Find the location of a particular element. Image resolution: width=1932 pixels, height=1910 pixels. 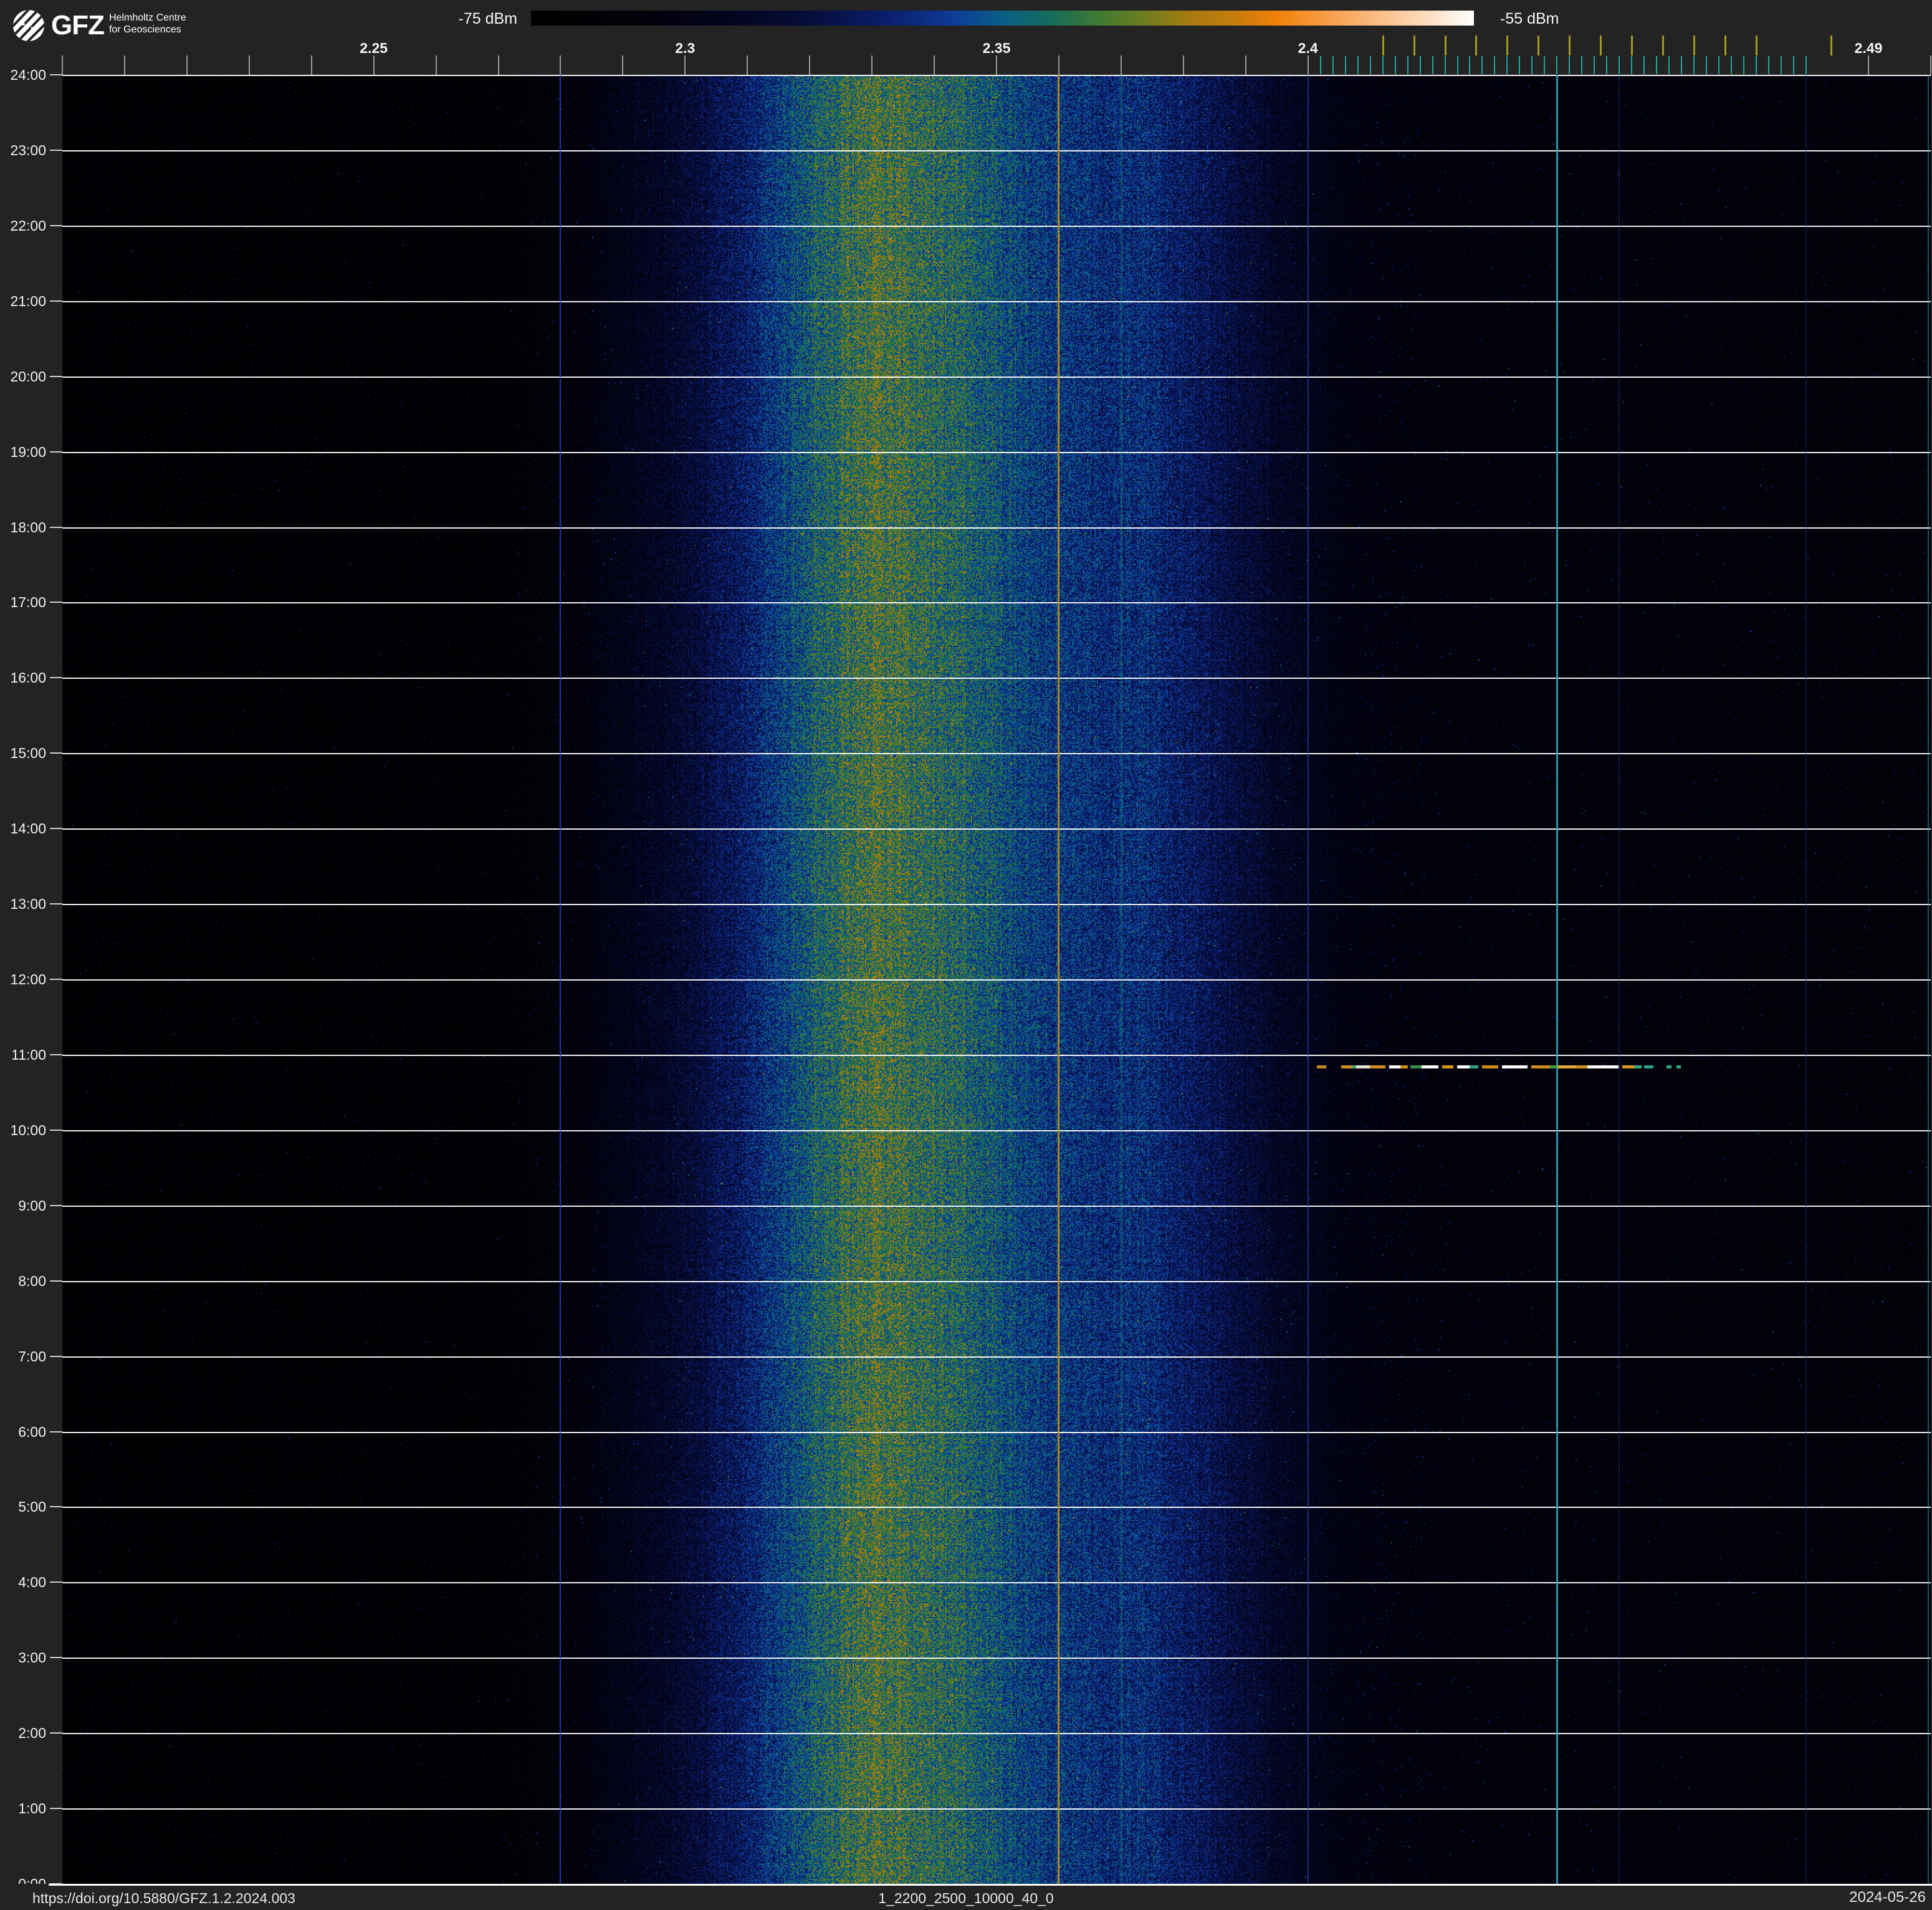

time-axis-label: 18:00 is located at coordinates (28, 527).